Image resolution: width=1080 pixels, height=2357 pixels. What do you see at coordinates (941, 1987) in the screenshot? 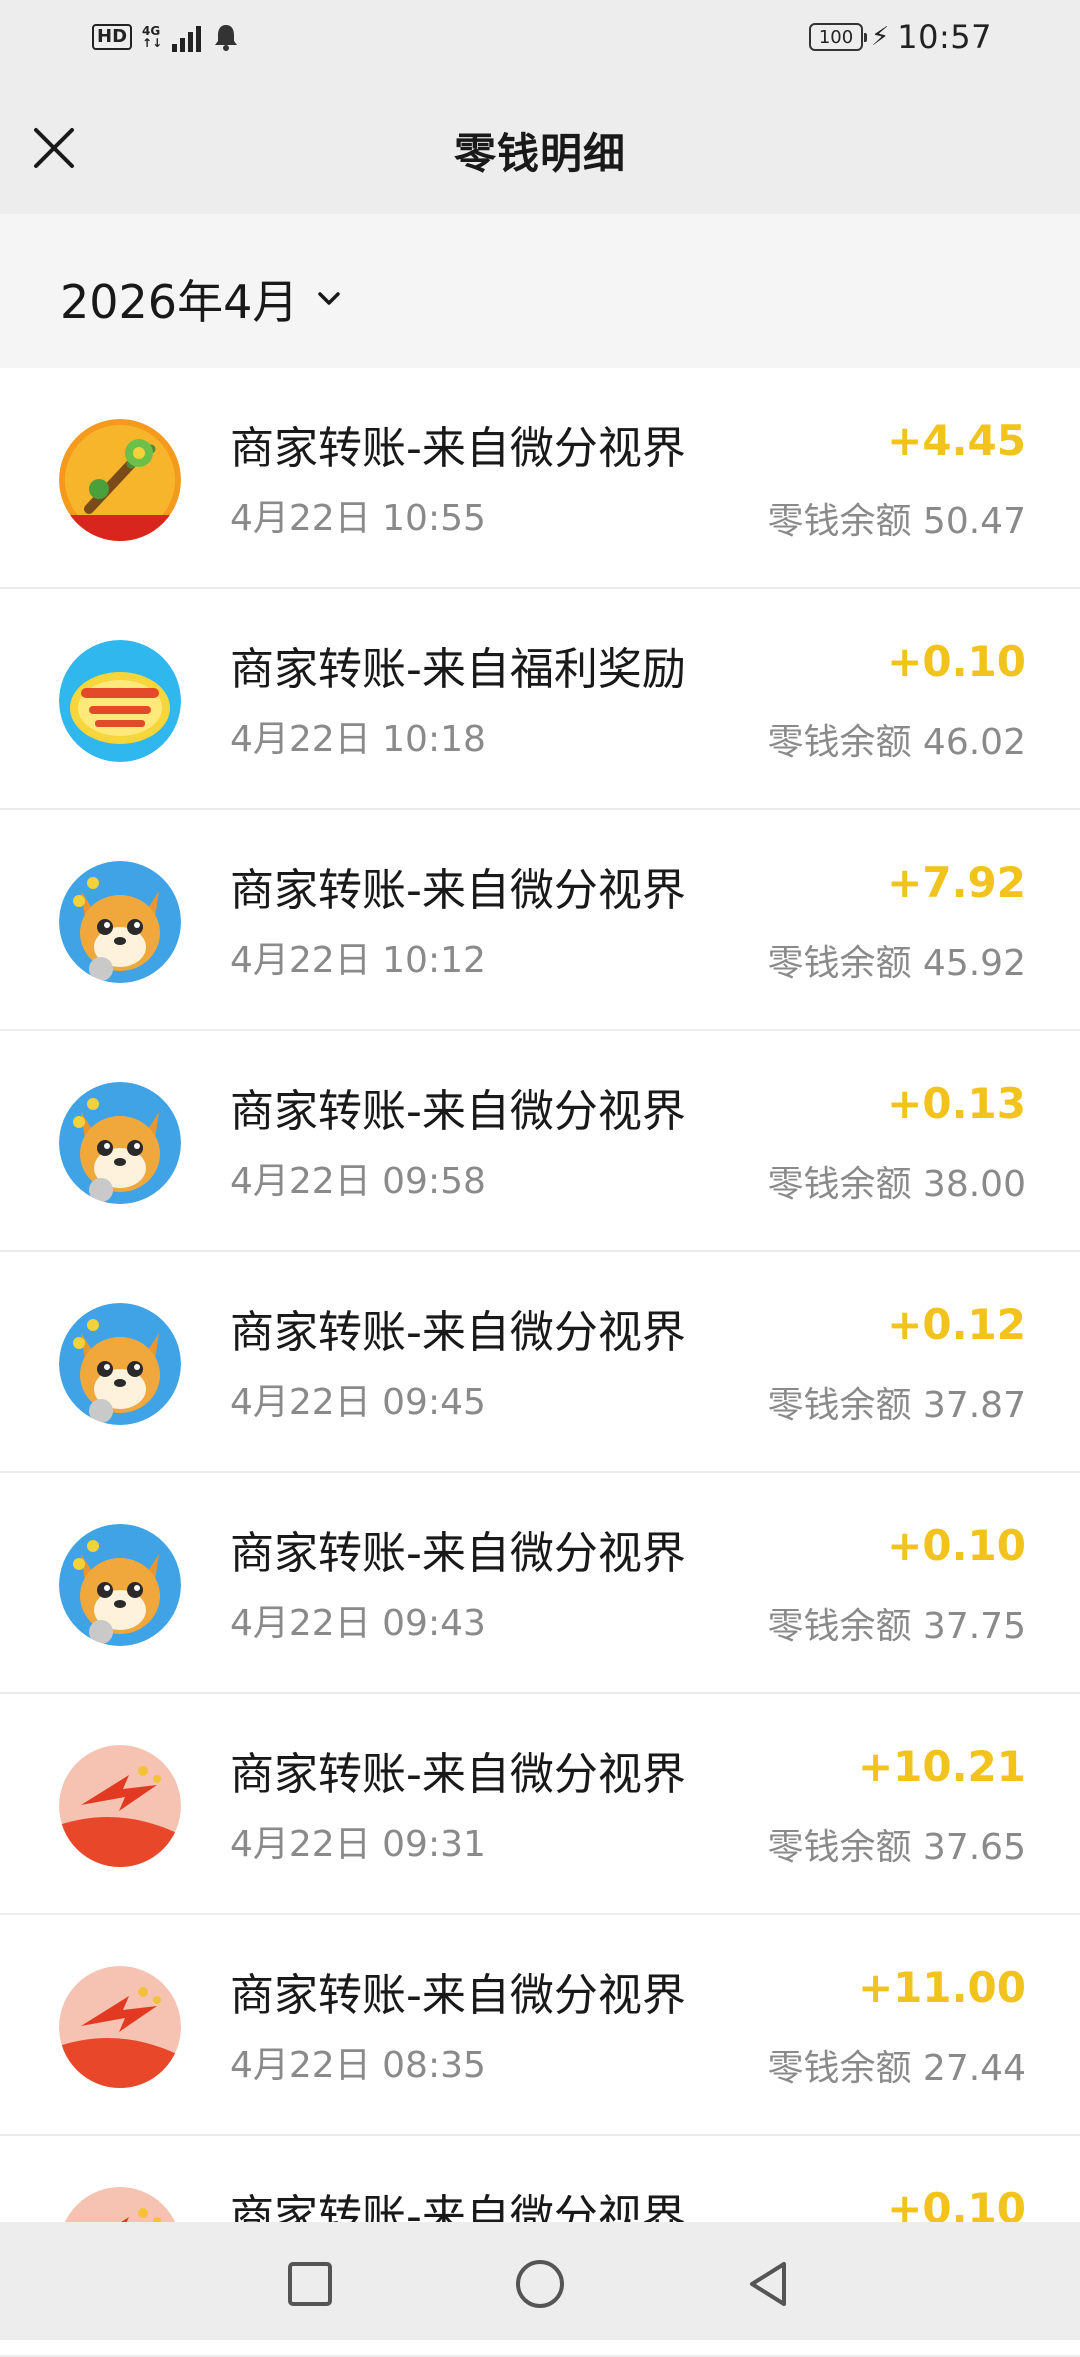
I see `transaction-amount: +11.00` at bounding box center [941, 1987].